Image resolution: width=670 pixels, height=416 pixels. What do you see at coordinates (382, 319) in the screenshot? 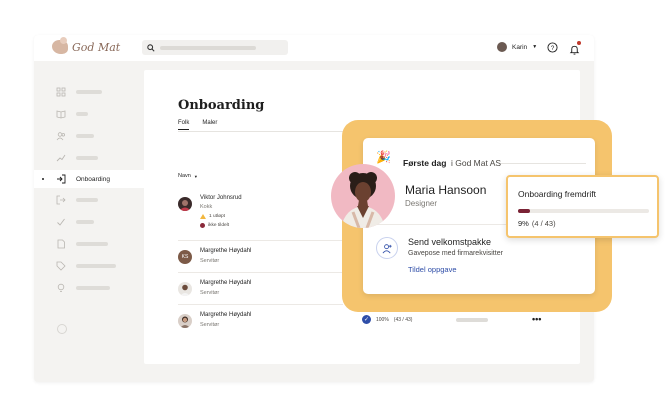
I see `progress-percent: 100%` at bounding box center [382, 319].